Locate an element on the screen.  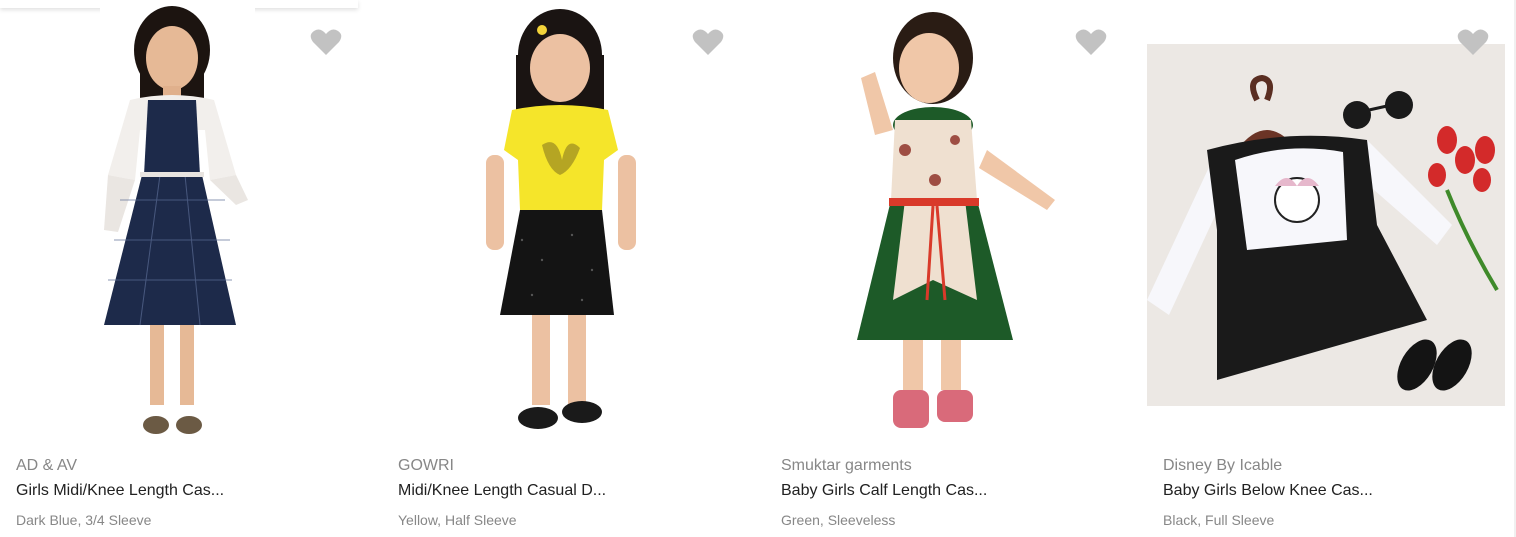
product-brand: GOWRI is located at coordinates (426, 465).